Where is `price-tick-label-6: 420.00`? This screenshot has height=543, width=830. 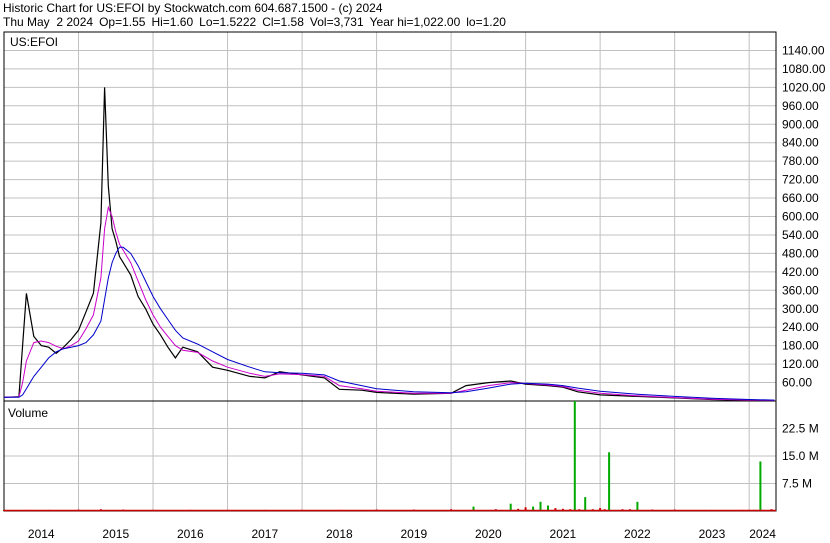
price-tick-label-6: 420.00 is located at coordinates (800, 272).